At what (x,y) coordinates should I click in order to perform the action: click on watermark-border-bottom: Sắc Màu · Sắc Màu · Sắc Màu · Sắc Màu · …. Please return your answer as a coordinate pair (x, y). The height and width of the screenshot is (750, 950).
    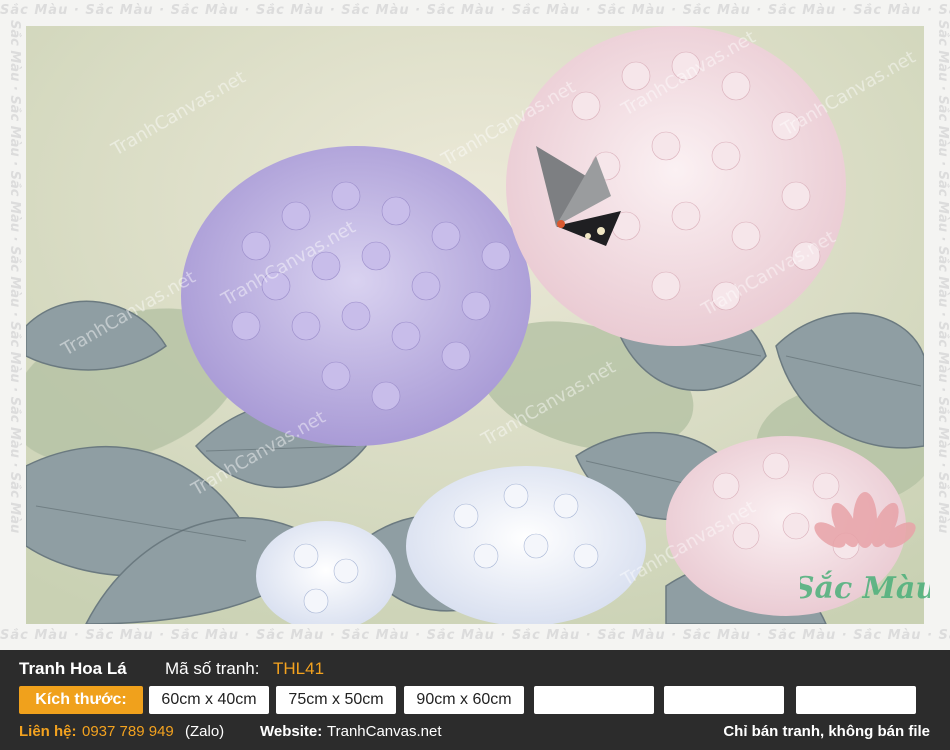
    Looking at the image, I should click on (475, 635).